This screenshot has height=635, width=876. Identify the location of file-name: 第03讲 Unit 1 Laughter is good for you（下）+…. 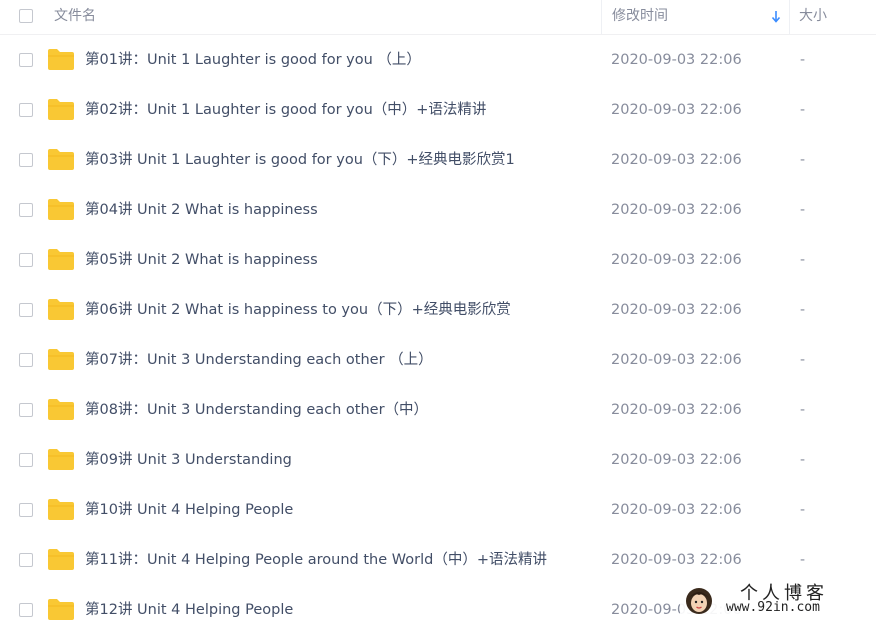
(300, 160).